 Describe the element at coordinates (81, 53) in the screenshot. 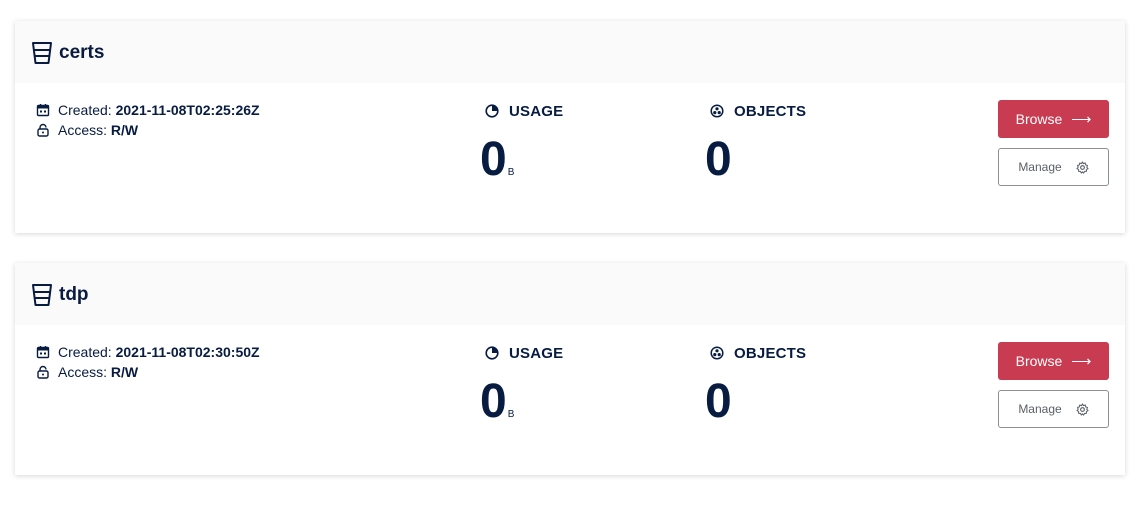

I see `bucket-name: certs` at that location.